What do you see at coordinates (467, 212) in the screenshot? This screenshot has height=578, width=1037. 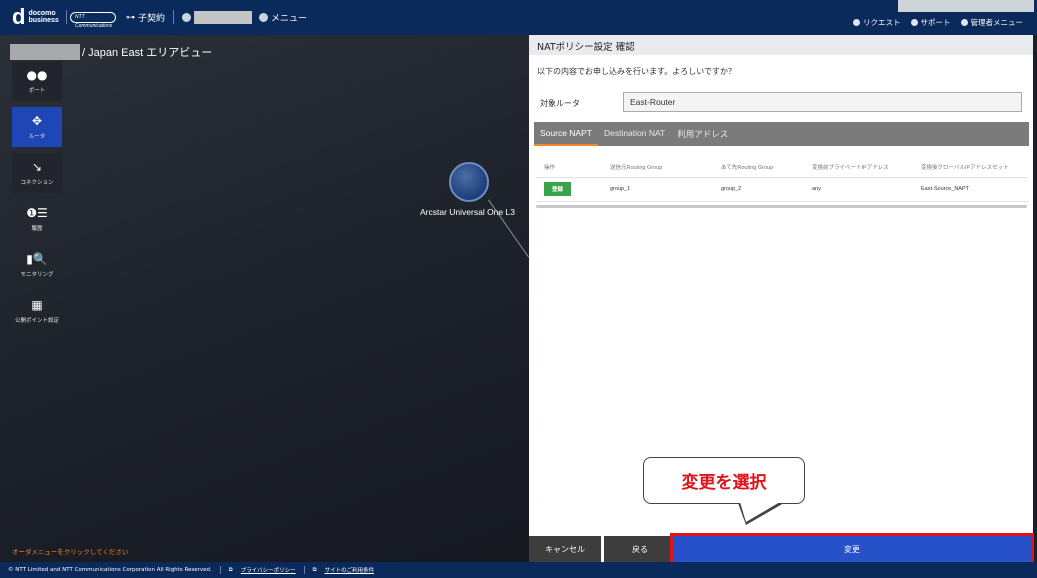 I see `node-label: Arcstar Universal One L3` at bounding box center [467, 212].